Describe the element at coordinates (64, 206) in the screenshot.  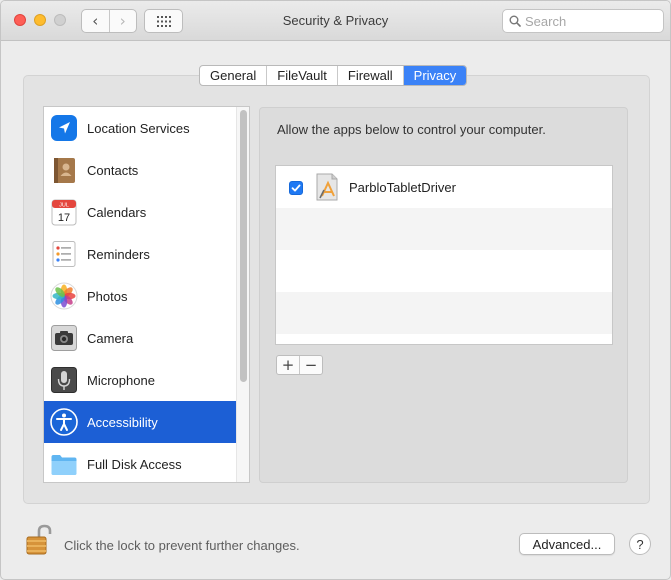
I see `calendar-month-text: JUL` at that location.